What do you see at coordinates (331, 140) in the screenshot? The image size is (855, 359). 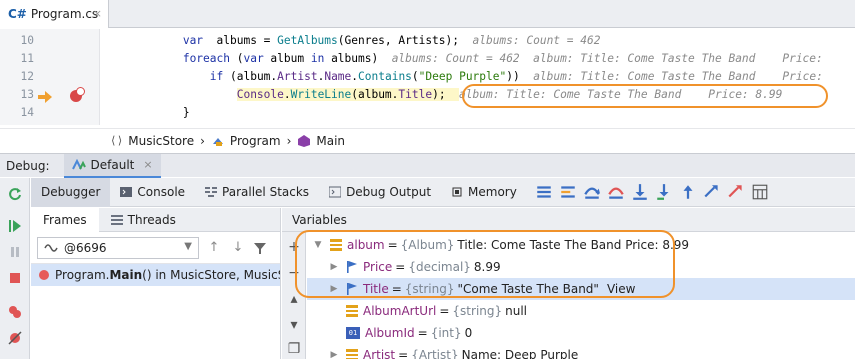 I see `breadcrumb-method-label: Main` at bounding box center [331, 140].